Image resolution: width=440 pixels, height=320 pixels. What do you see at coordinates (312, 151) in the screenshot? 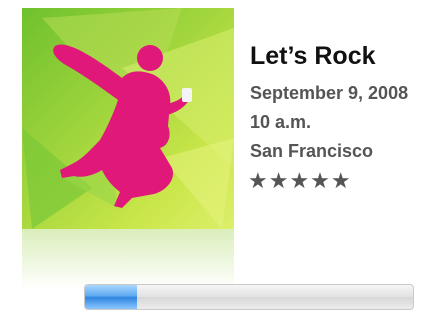
I see `event-location: San Francisco` at bounding box center [312, 151].